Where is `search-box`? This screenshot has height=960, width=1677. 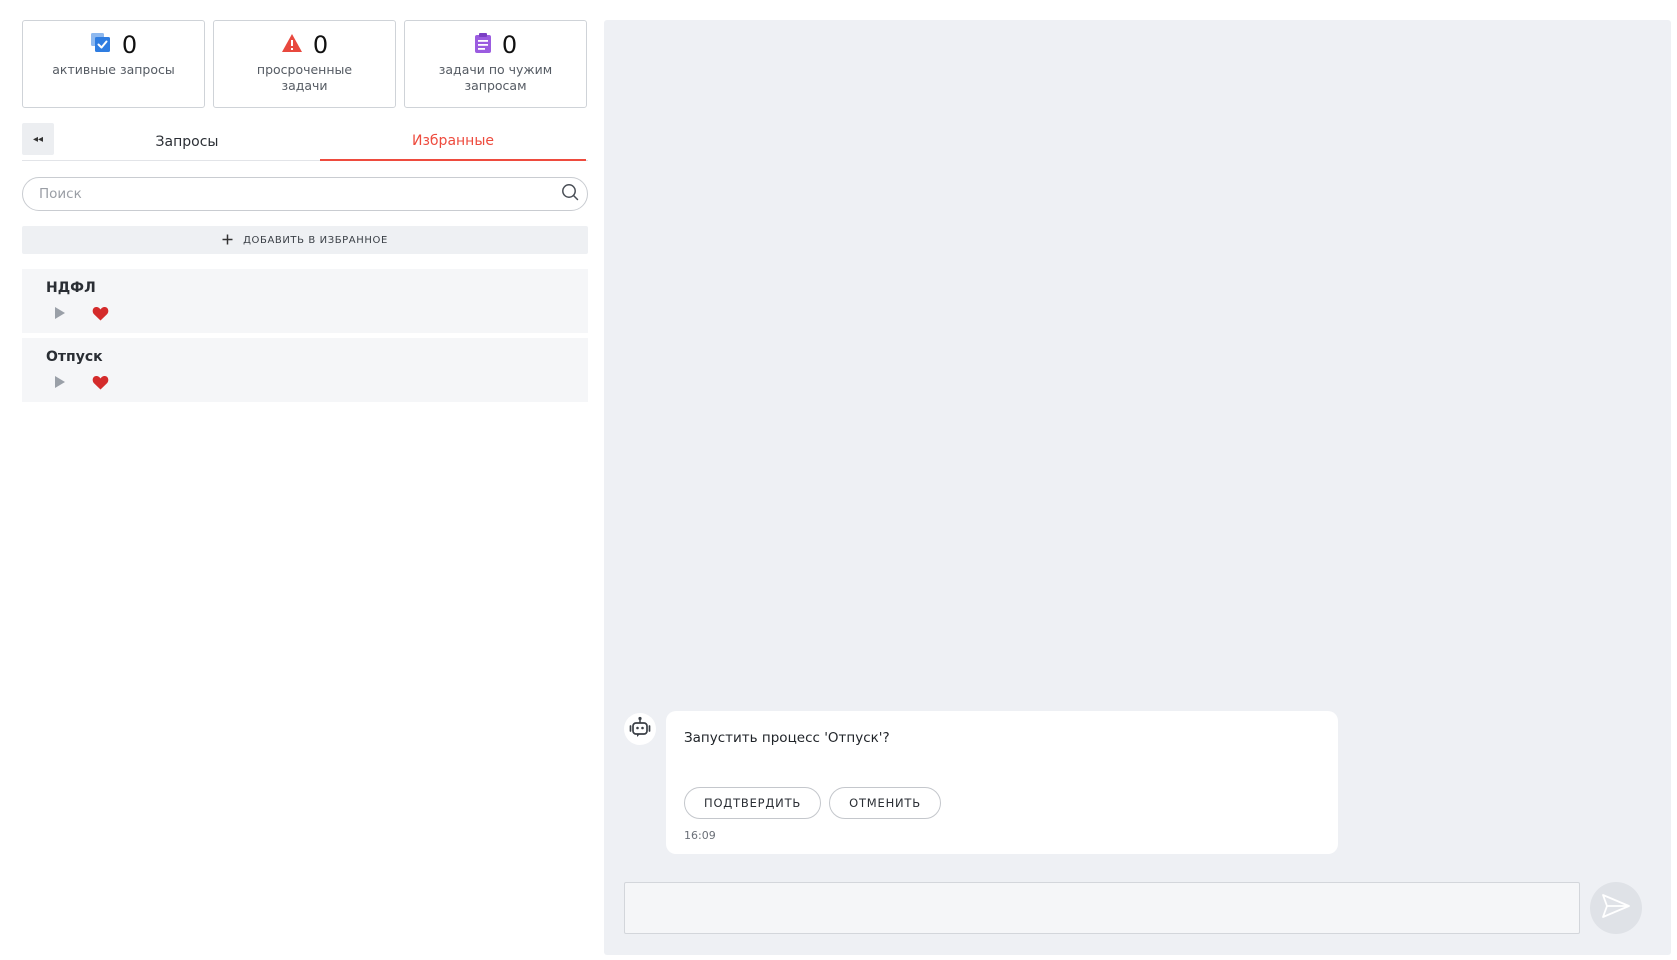
search-box is located at coordinates (305, 194).